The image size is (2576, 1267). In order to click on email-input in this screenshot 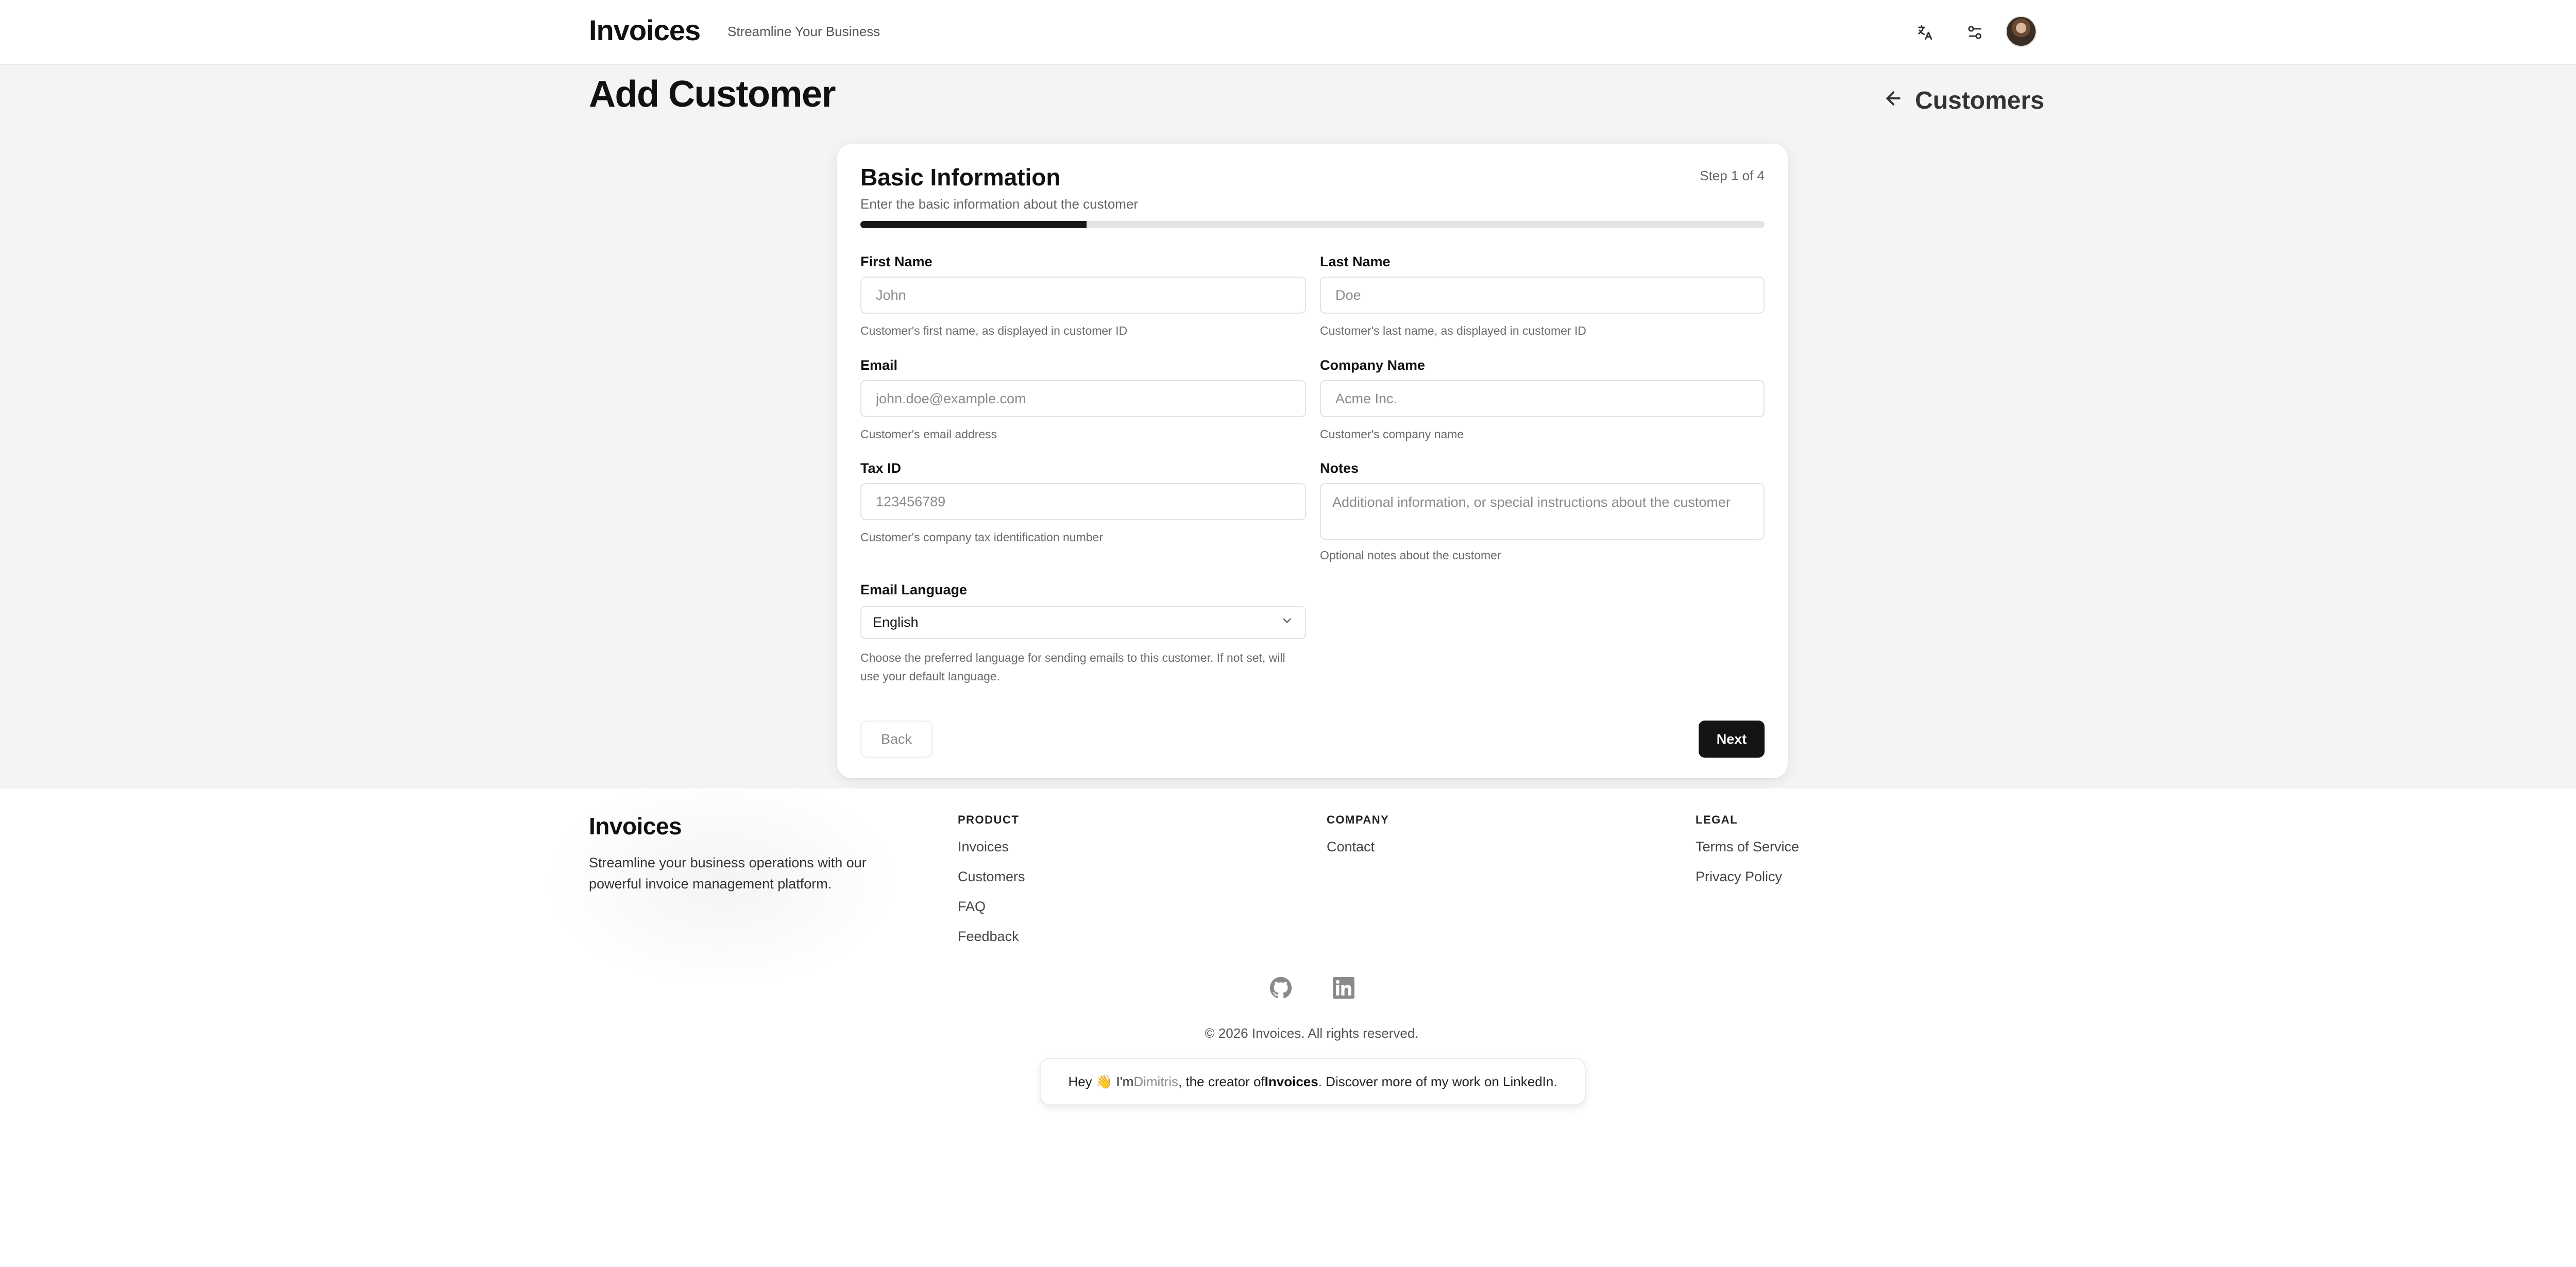, I will do `click(1083, 398)`.